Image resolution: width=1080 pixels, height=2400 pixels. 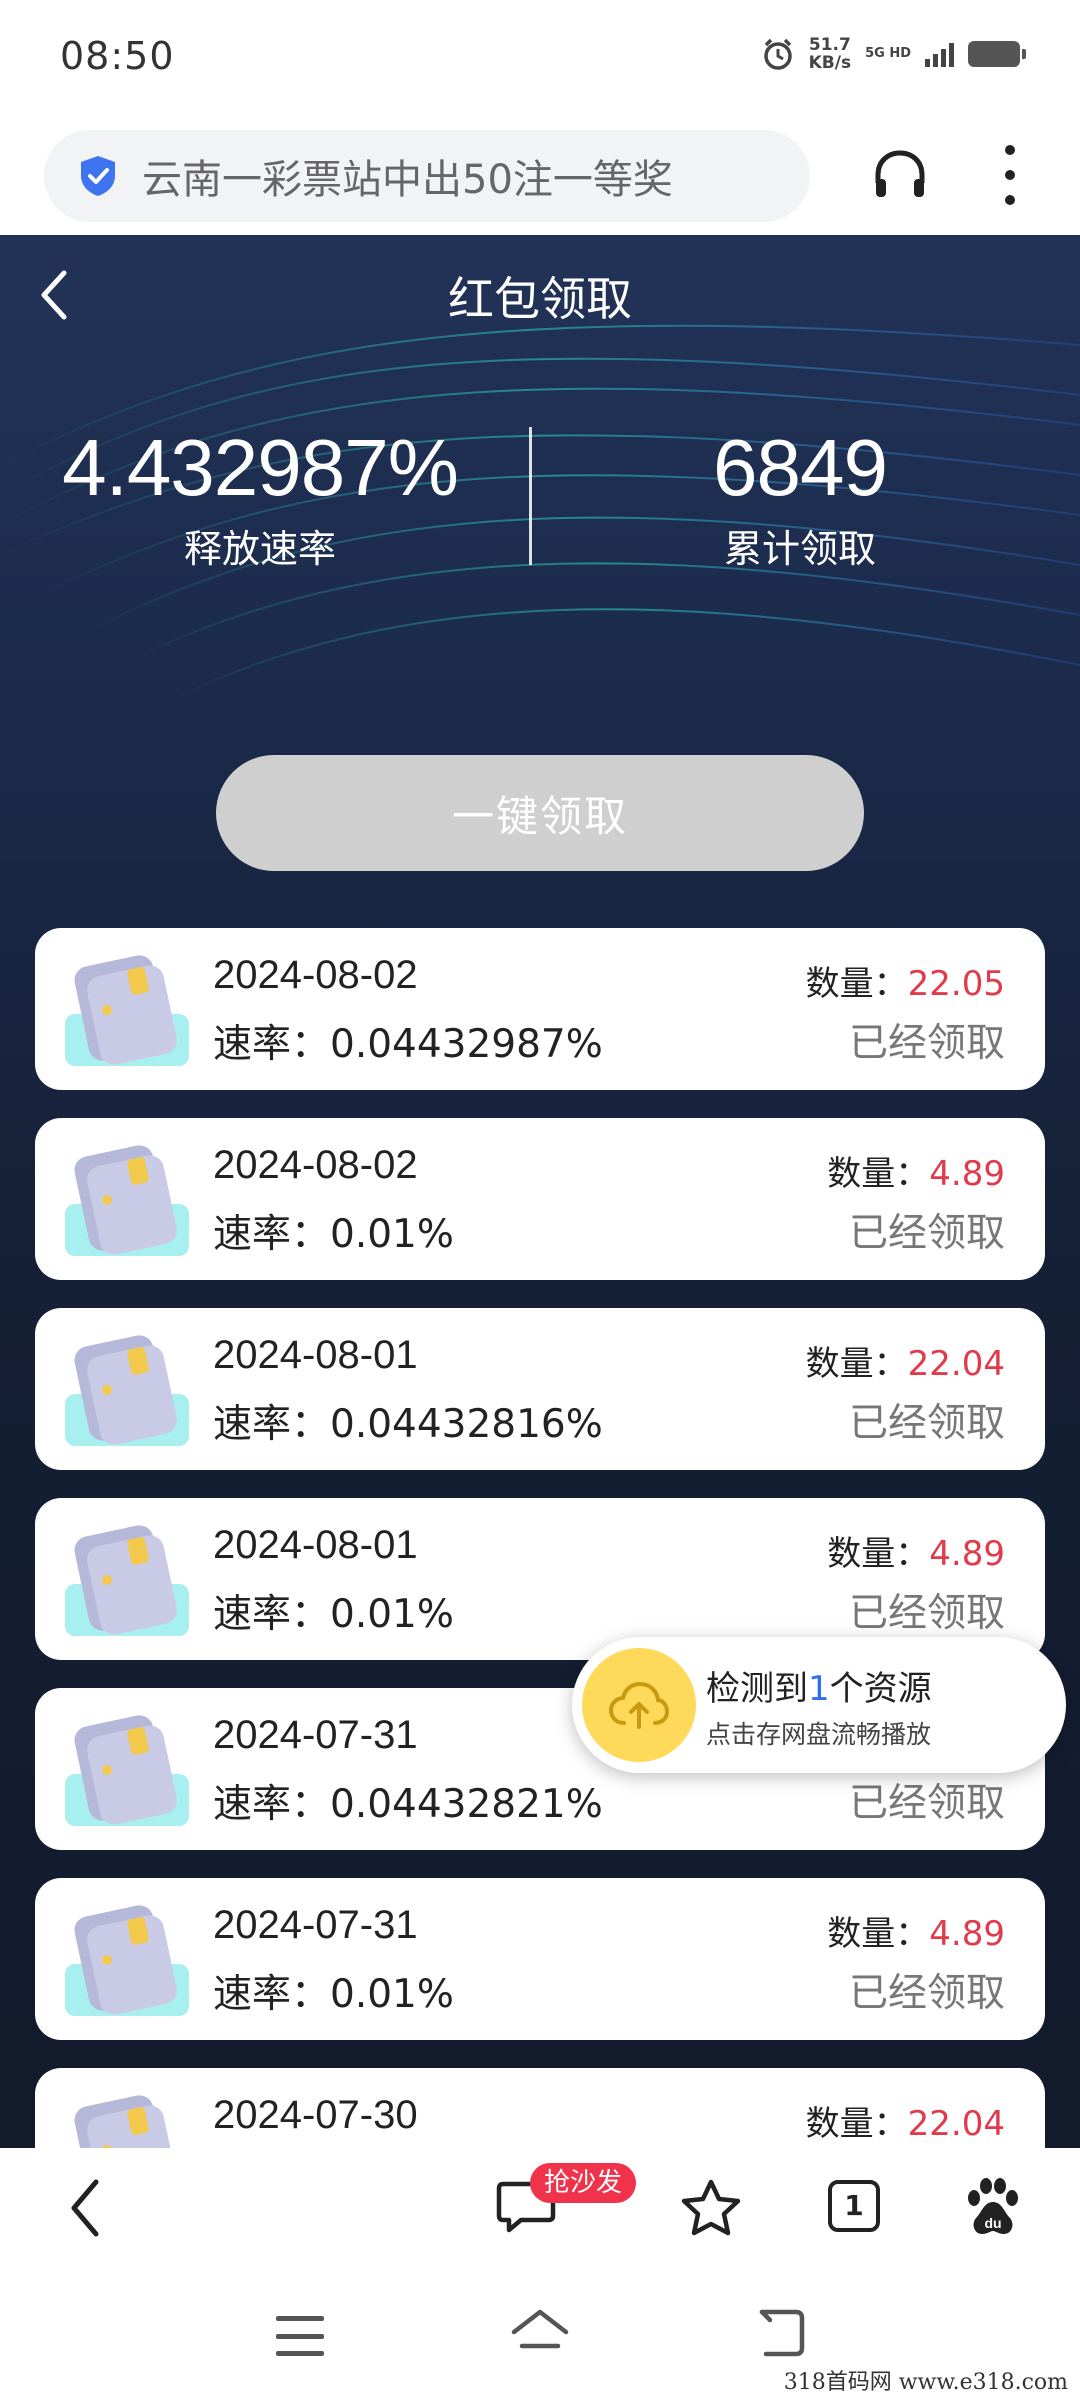 I want to click on record-date: 2024-08-02, so click(x=315, y=1165).